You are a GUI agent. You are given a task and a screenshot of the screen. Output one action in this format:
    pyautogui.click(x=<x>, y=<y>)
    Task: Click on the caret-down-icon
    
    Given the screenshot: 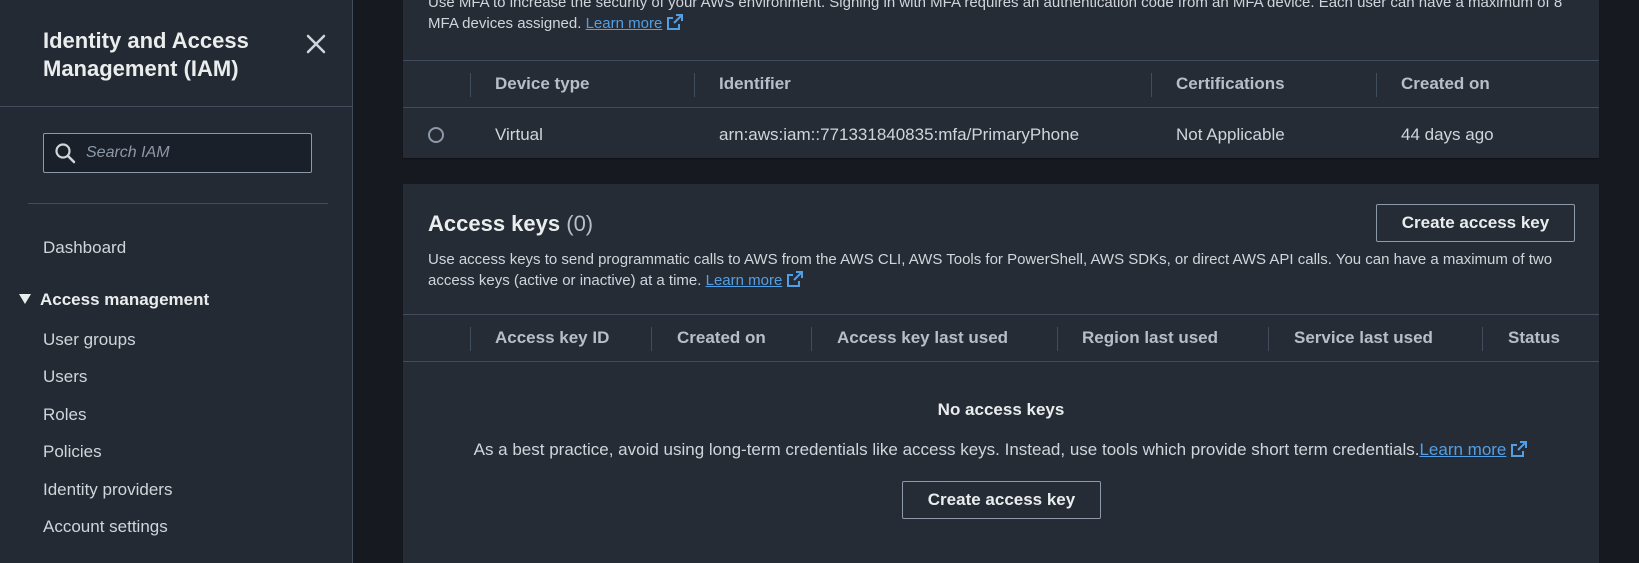 What is the action you would take?
    pyautogui.click(x=25, y=300)
    